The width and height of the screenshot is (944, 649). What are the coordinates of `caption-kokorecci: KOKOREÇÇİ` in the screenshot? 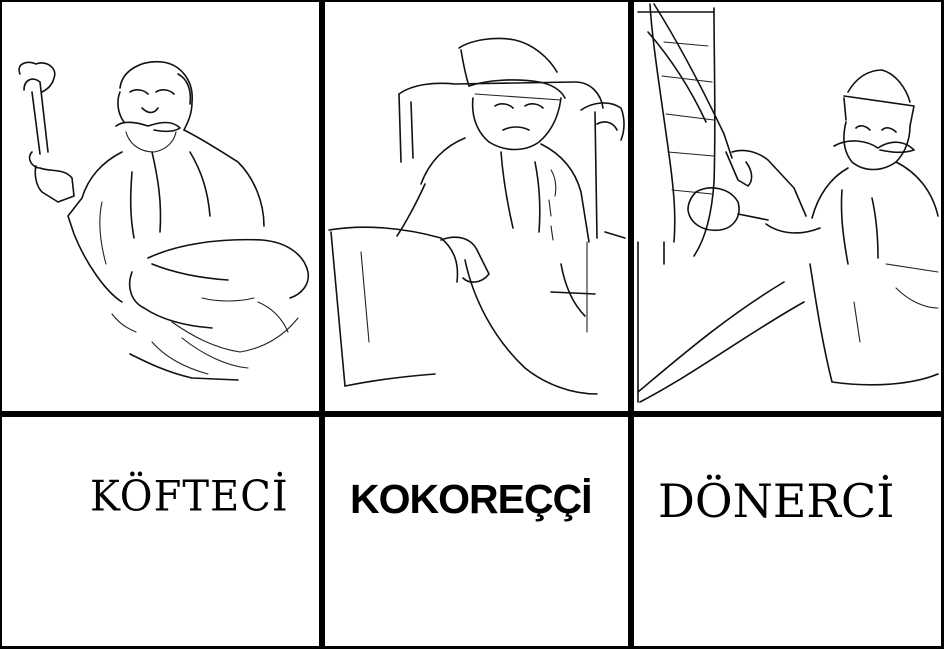 It's located at (471, 499).